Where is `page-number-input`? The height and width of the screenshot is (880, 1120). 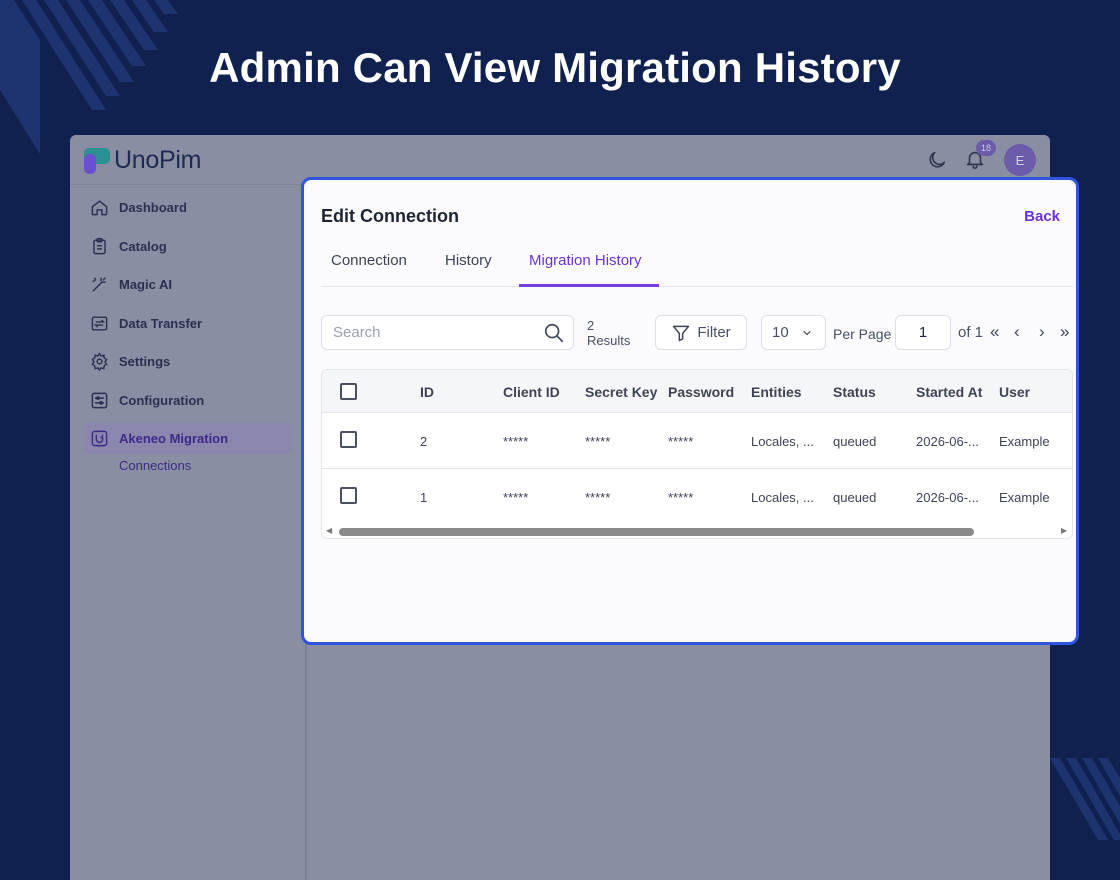 page-number-input is located at coordinates (923, 332).